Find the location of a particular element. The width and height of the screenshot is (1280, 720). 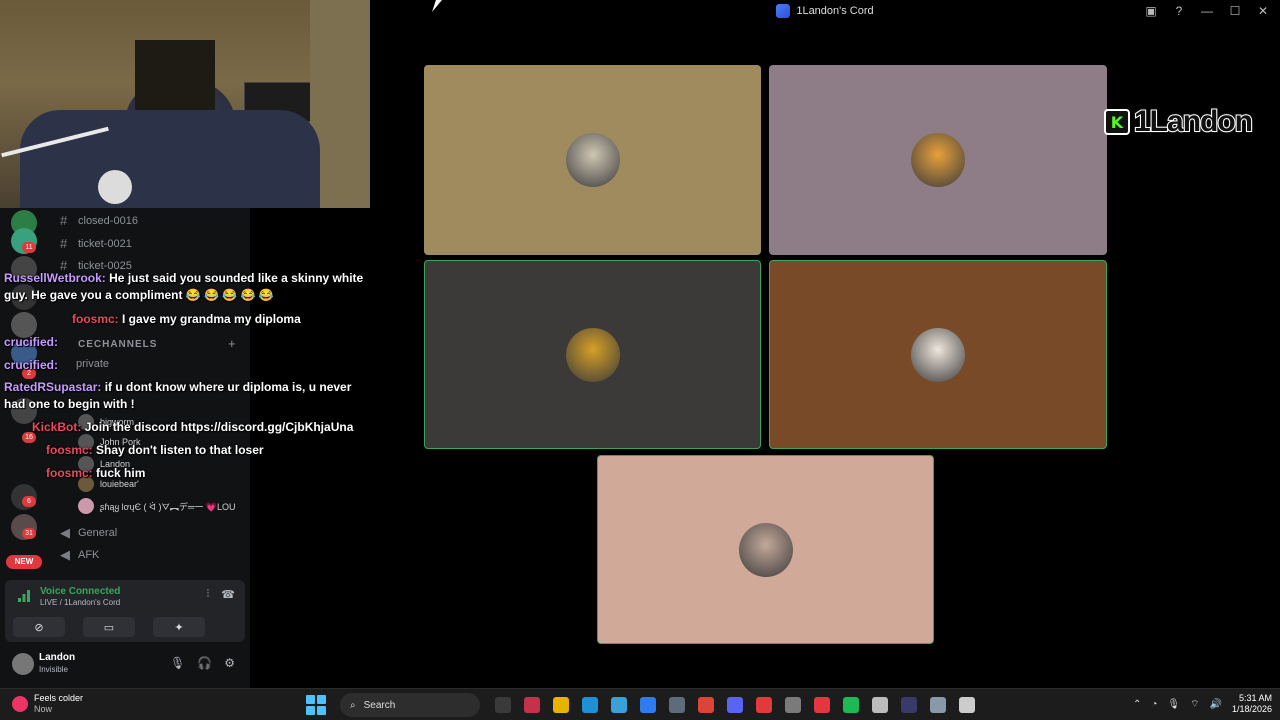

chat-username: KickBot: is located at coordinates (57, 427).